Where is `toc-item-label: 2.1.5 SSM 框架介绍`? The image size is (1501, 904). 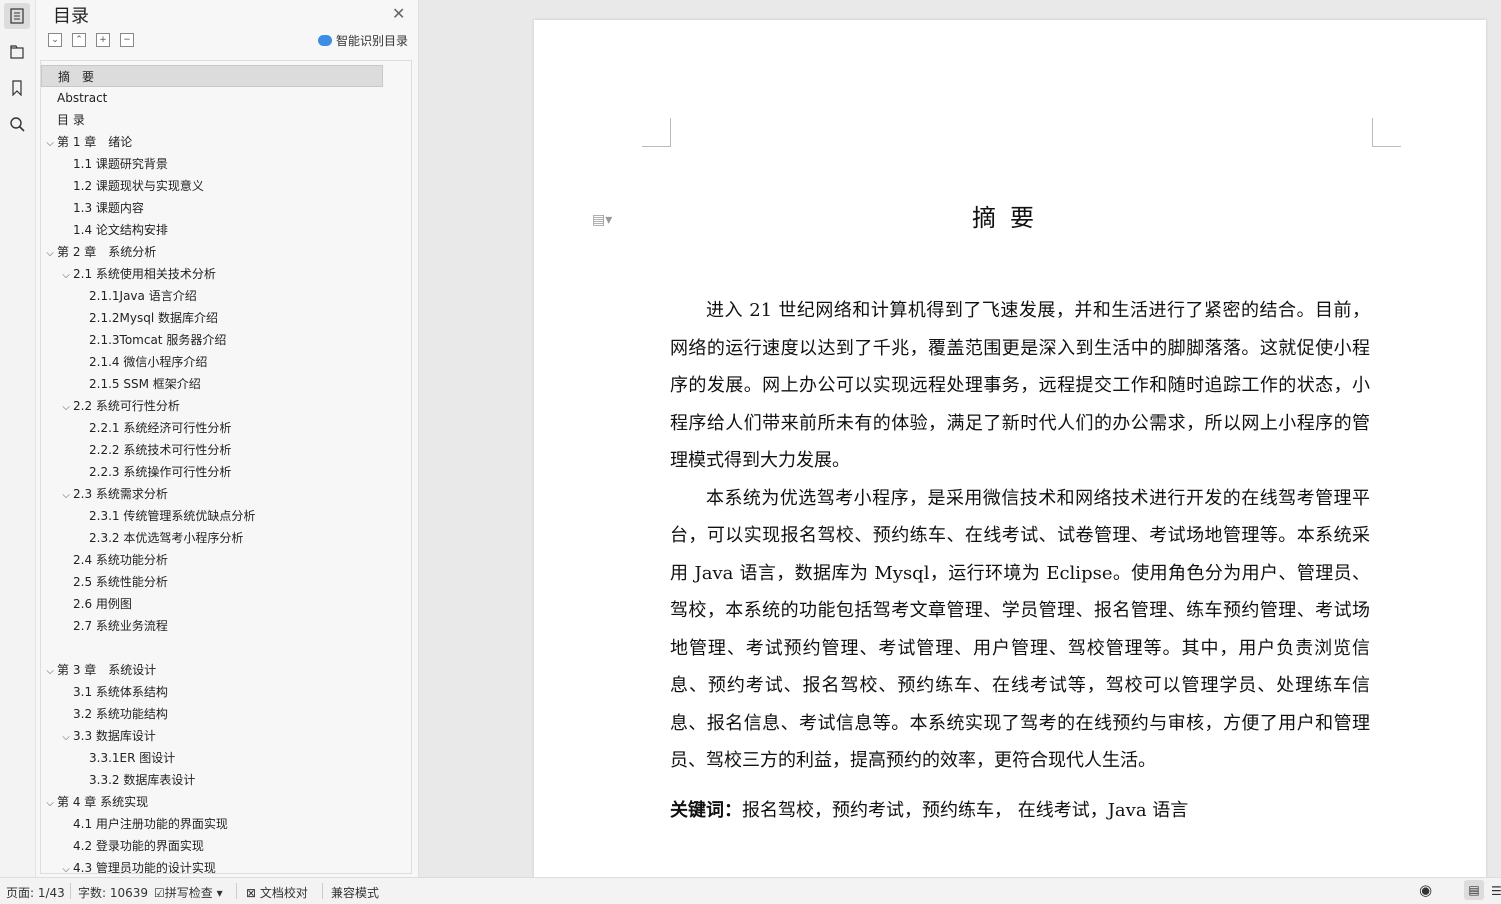
toc-item-label: 2.1.5 SSM 框架介绍 is located at coordinates (145, 384).